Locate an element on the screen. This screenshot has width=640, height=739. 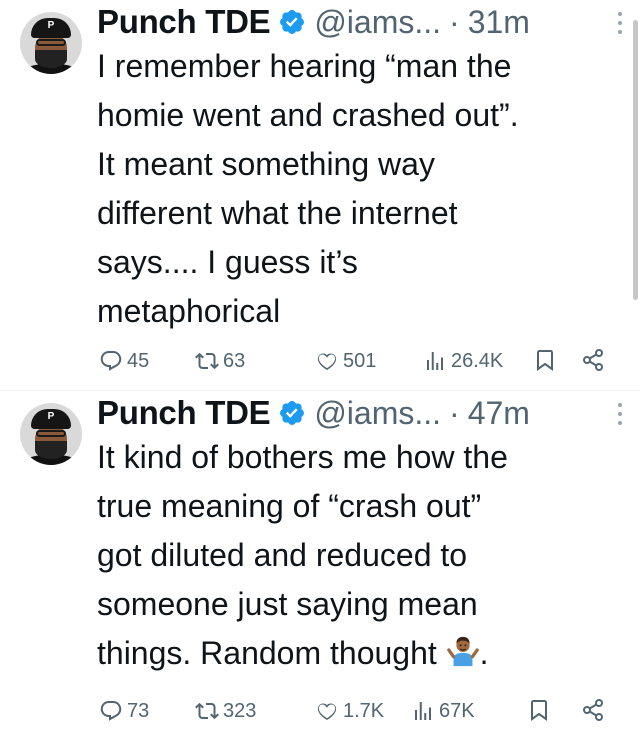
views-count: 67K is located at coordinates (457, 710).